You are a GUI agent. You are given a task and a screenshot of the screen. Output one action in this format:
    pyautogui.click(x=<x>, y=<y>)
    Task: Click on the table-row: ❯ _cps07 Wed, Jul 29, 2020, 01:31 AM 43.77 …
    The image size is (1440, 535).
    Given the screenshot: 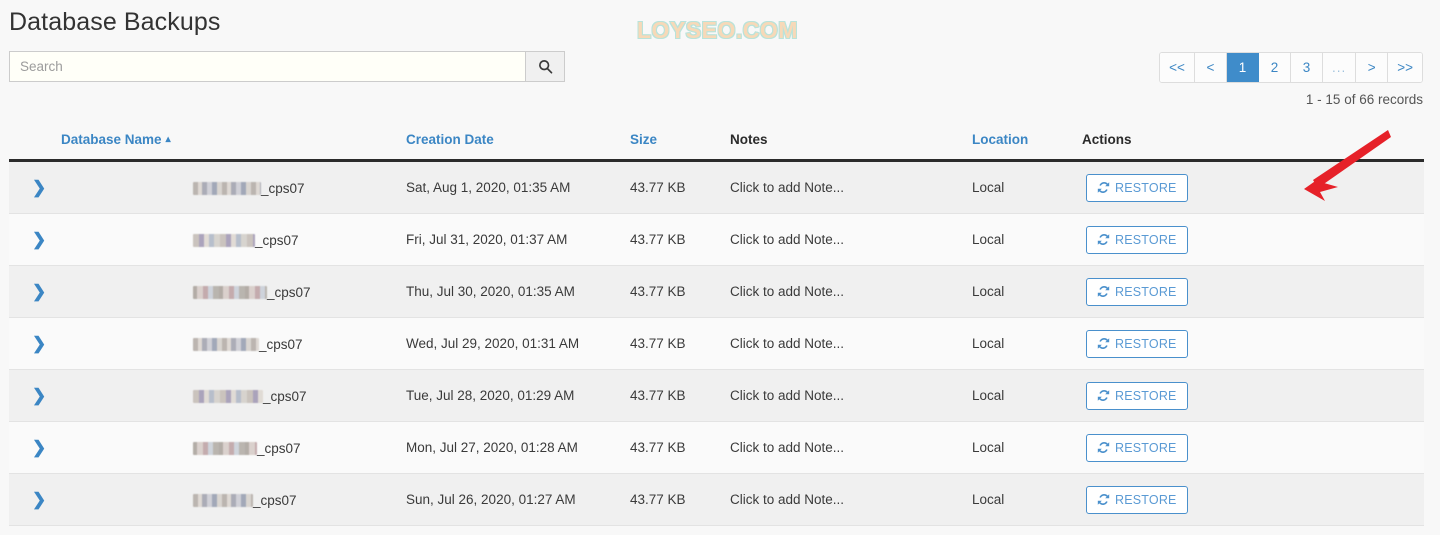 What is the action you would take?
    pyautogui.click(x=716, y=343)
    